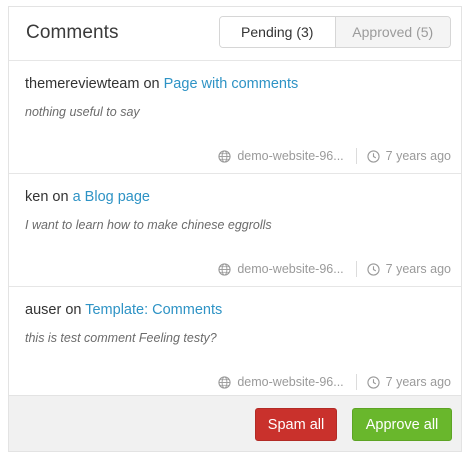 This screenshot has width=474, height=463. What do you see at coordinates (121, 338) in the screenshot?
I see `comment-text: this is test comment Feeling testy?` at bounding box center [121, 338].